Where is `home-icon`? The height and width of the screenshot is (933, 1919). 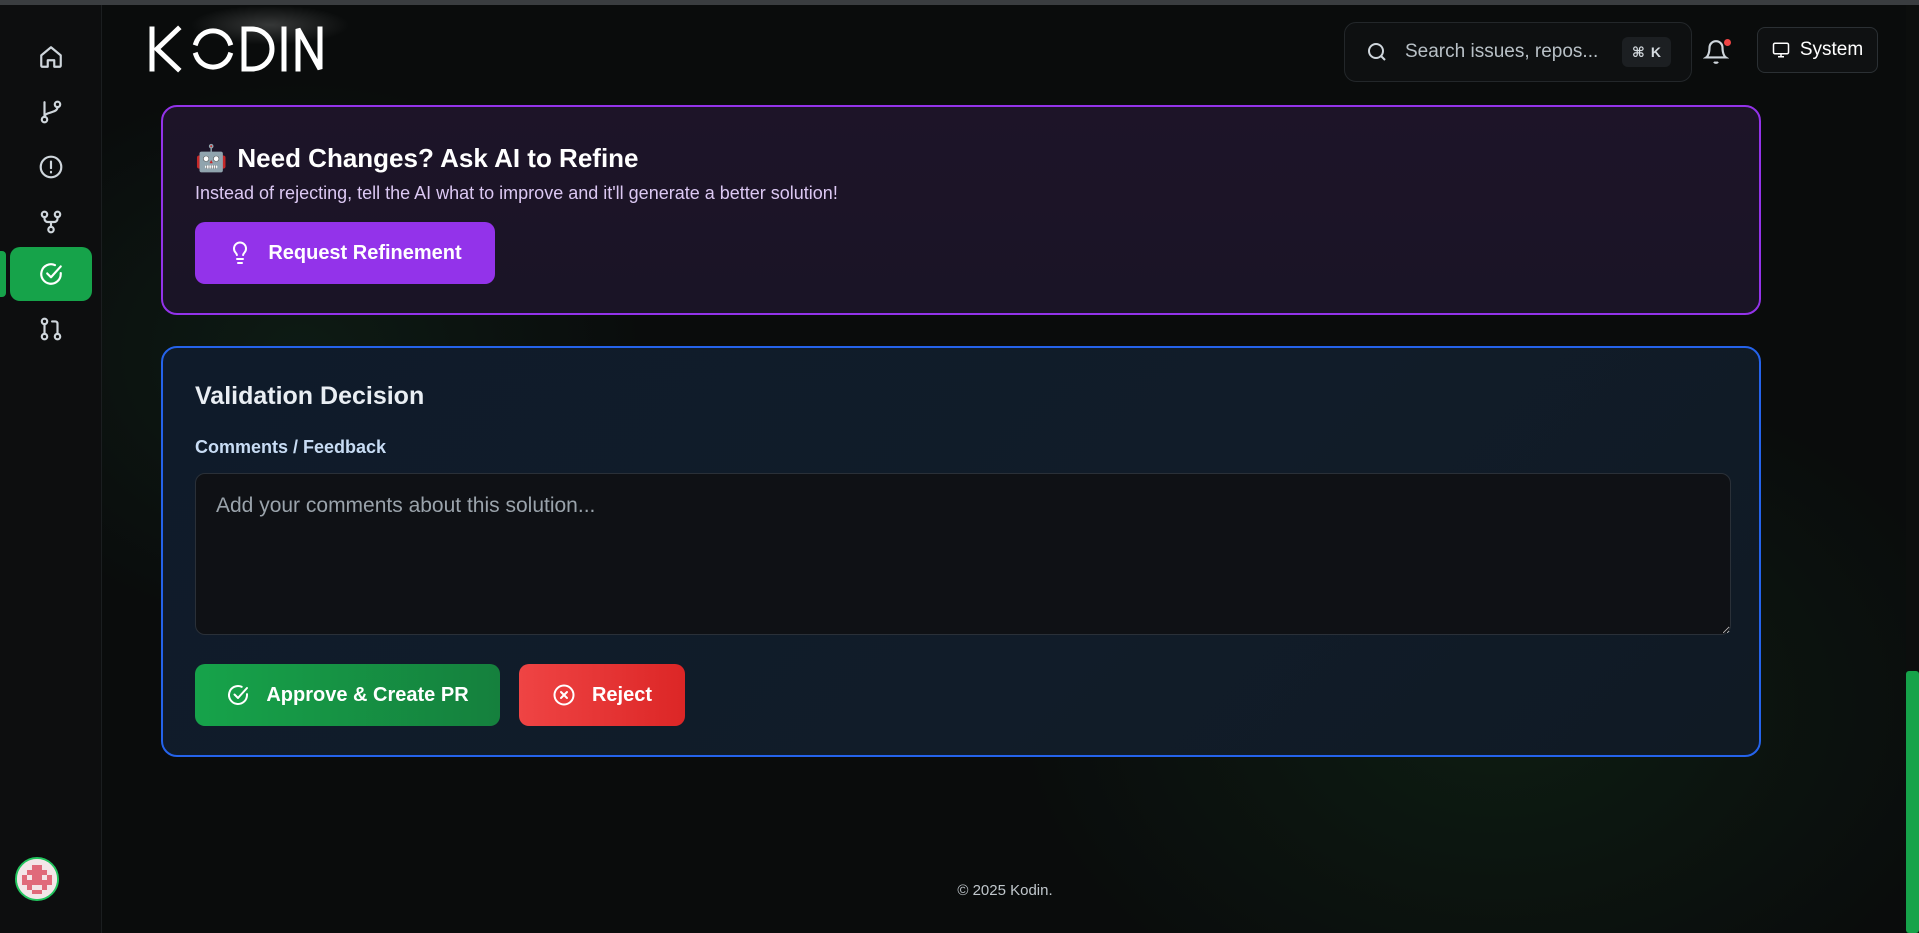
home-icon is located at coordinates (51, 57).